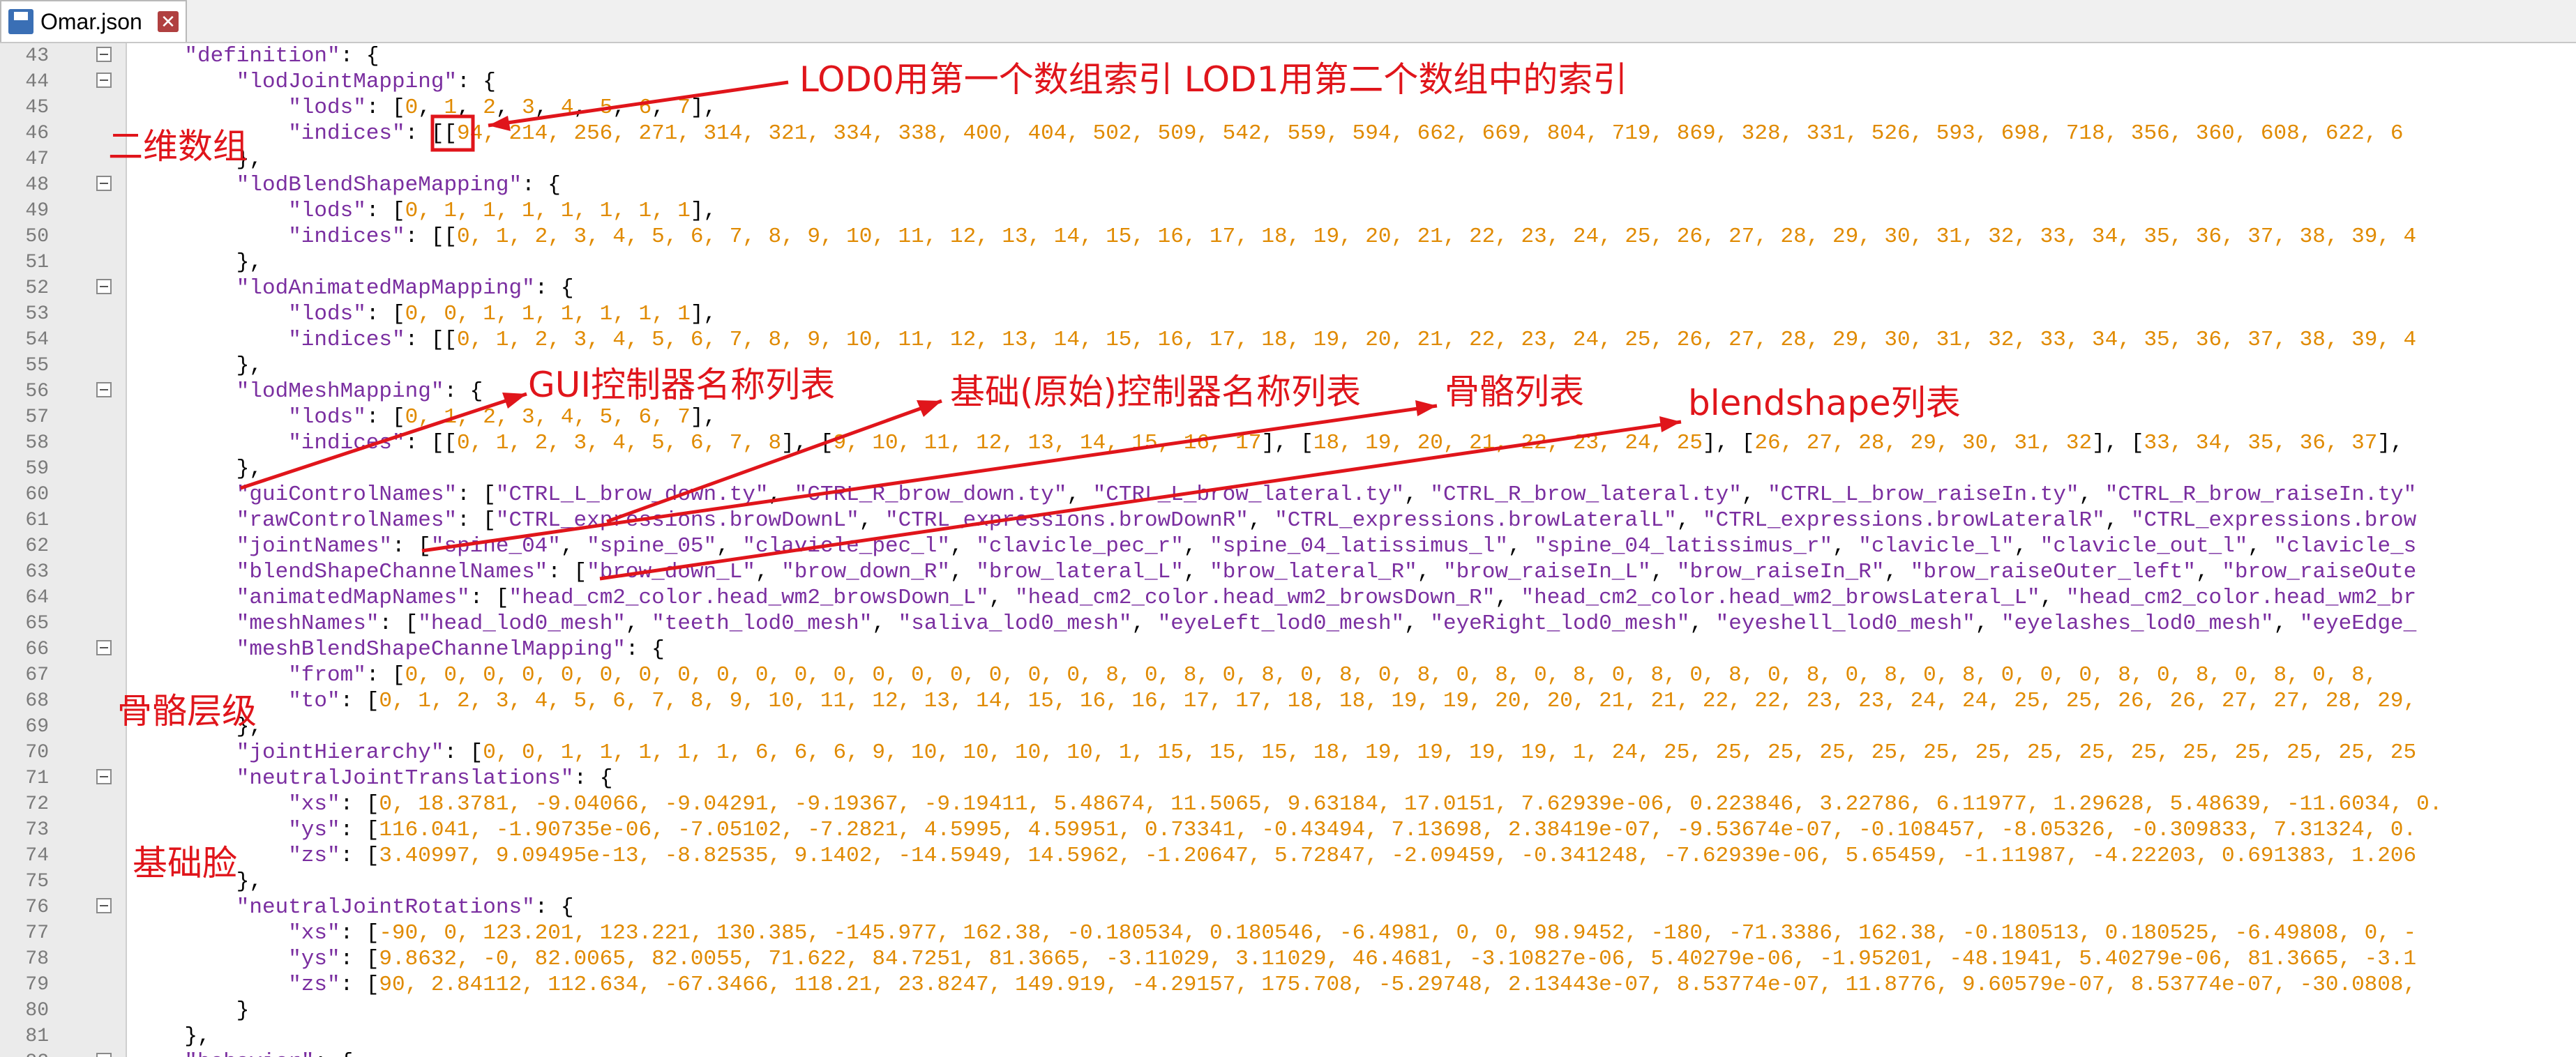 Image resolution: width=2576 pixels, height=1057 pixels. Describe the element at coordinates (2241, 598) in the screenshot. I see `string-token: "head_cm2_color.head_wm2_br` at that location.